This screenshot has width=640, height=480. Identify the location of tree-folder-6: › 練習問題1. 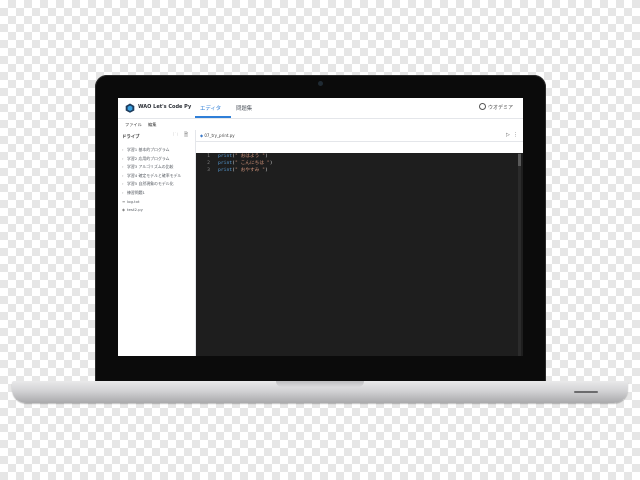
(158, 193).